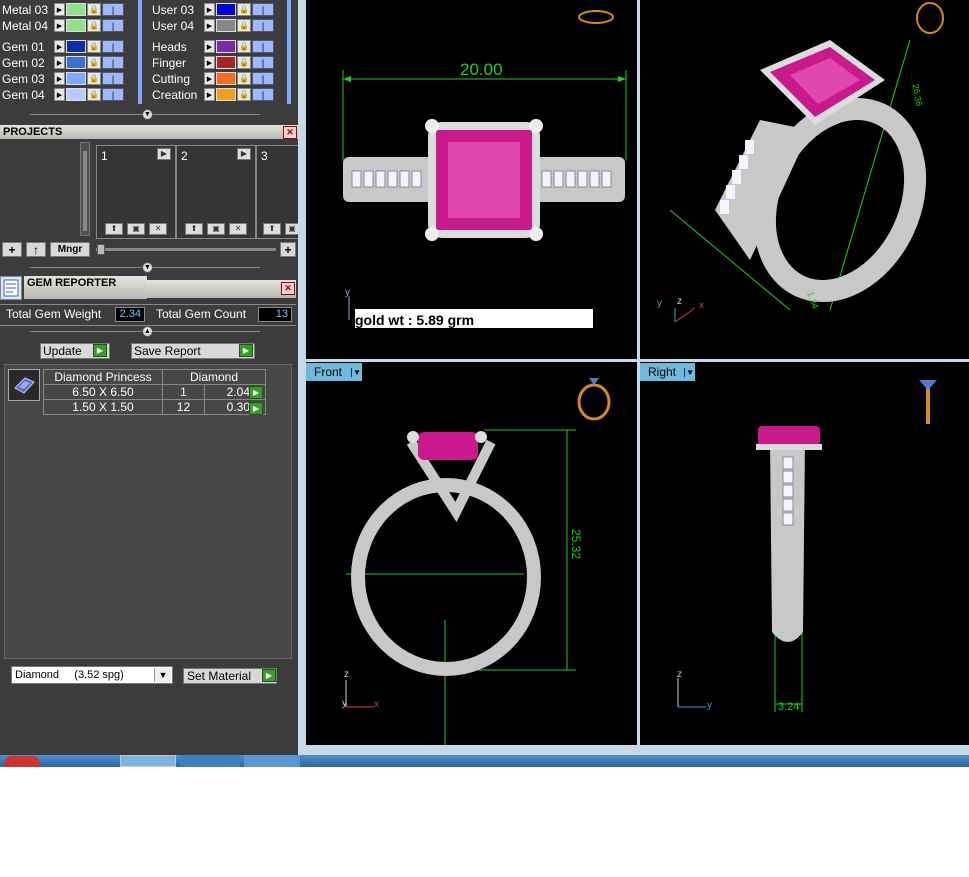 The image size is (969, 877). What do you see at coordinates (186, 249) in the screenshot?
I see `projects-slider-track` at bounding box center [186, 249].